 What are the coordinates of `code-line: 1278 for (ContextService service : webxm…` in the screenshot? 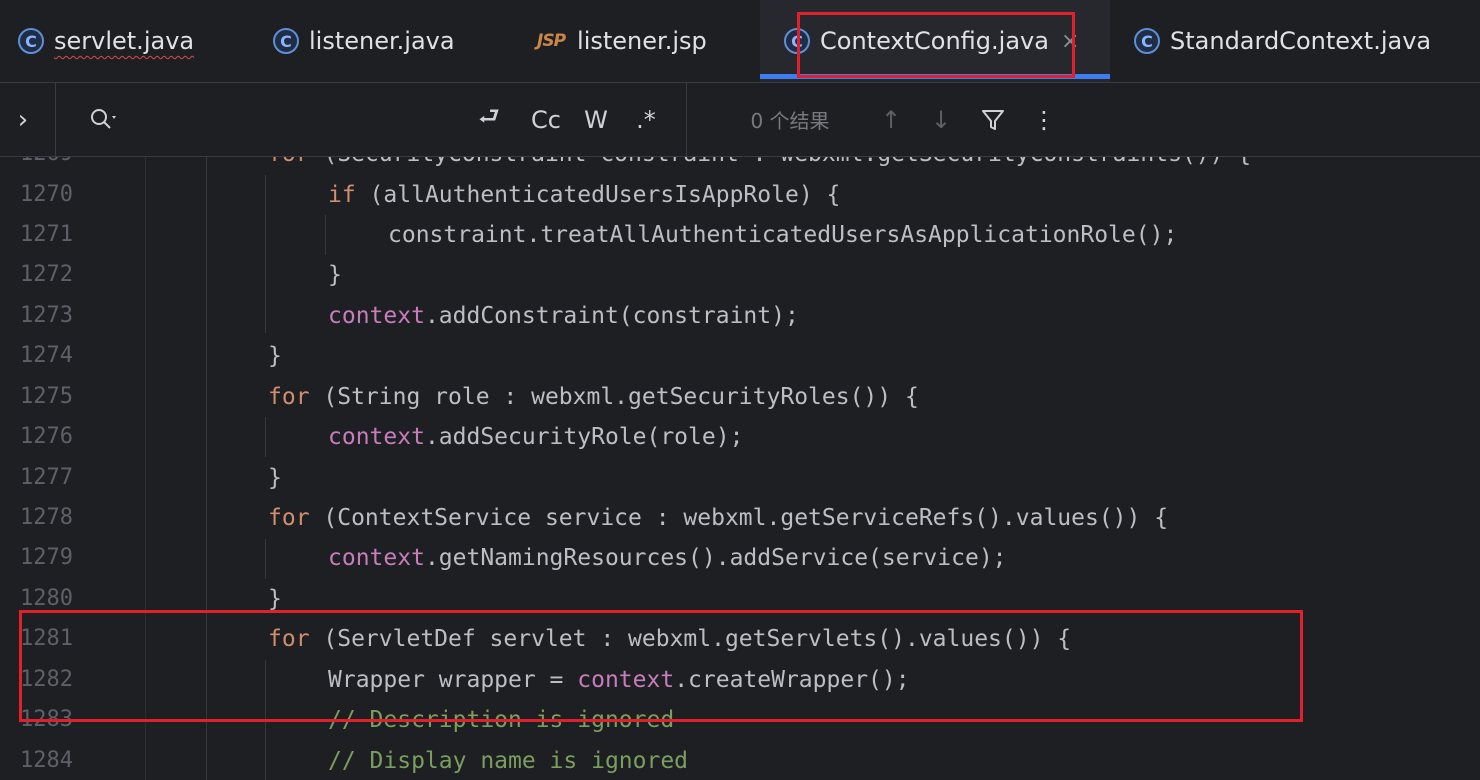 It's located at (740, 518).